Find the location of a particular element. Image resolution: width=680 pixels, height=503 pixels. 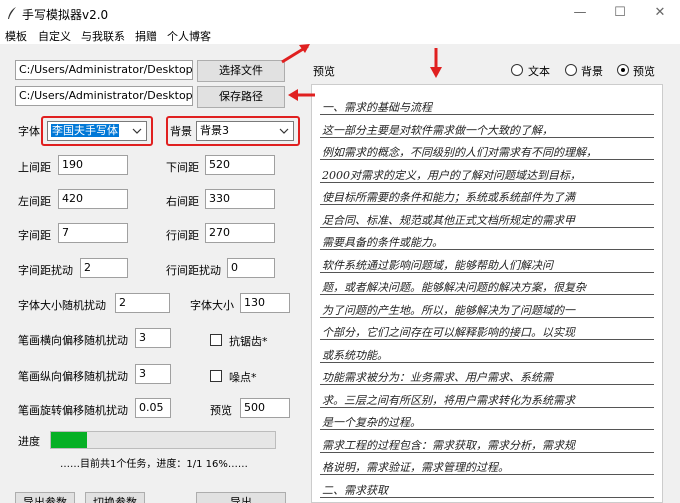

preview-text-line: 需求工程的过程包含：需求获取，需求分析，需求规 is located at coordinates (448, 445).